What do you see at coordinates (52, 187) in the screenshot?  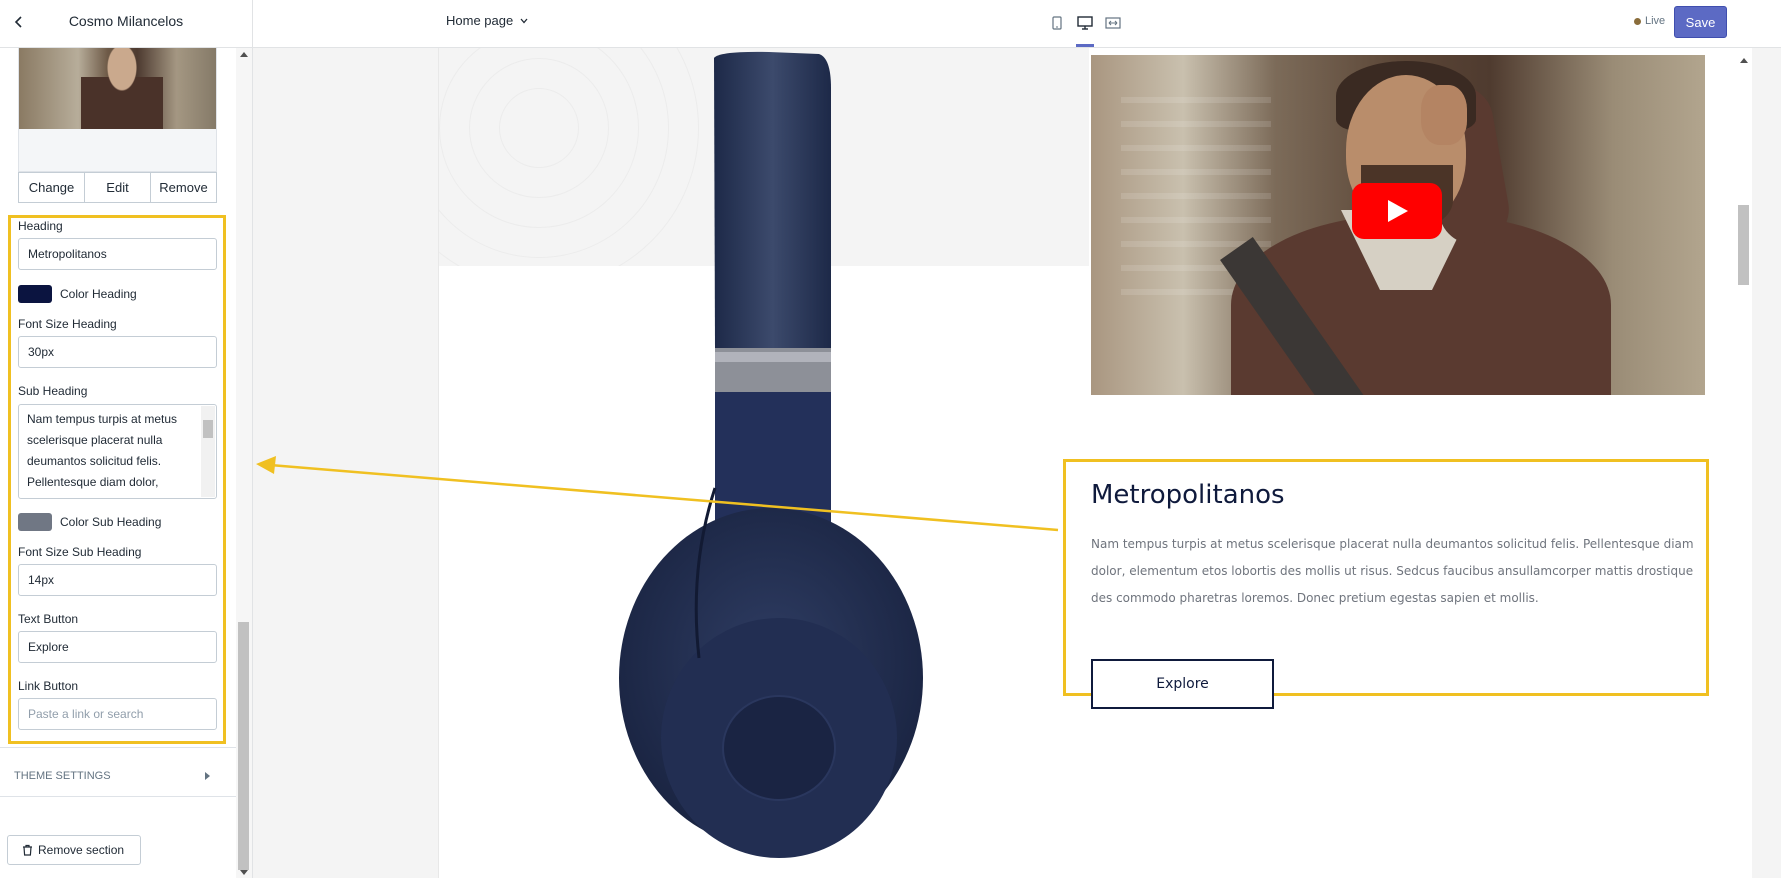 I see `change-image-button: Change` at bounding box center [52, 187].